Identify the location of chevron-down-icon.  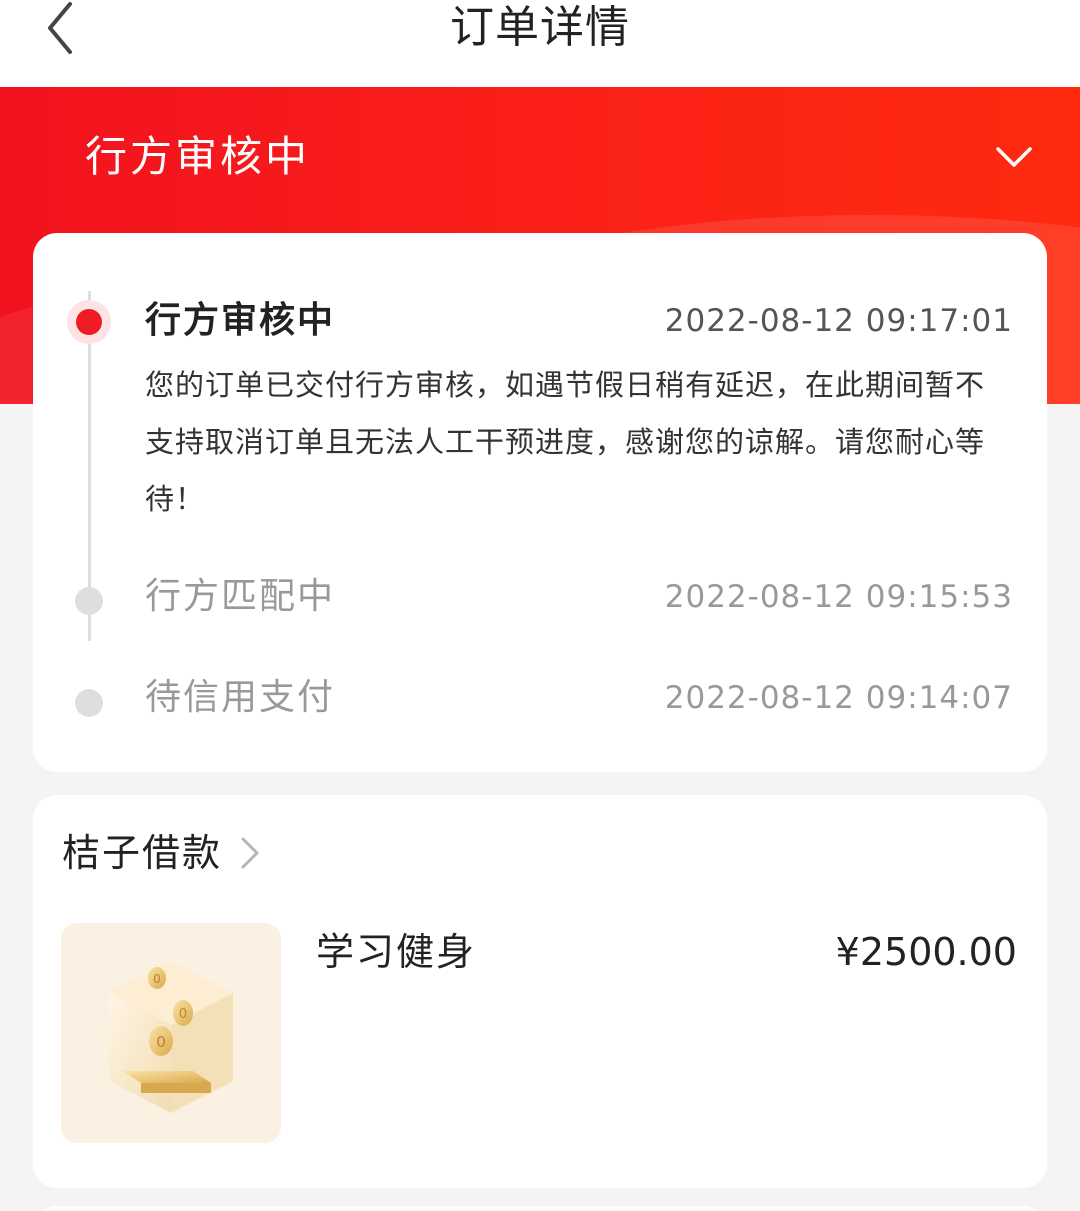
(1014, 157).